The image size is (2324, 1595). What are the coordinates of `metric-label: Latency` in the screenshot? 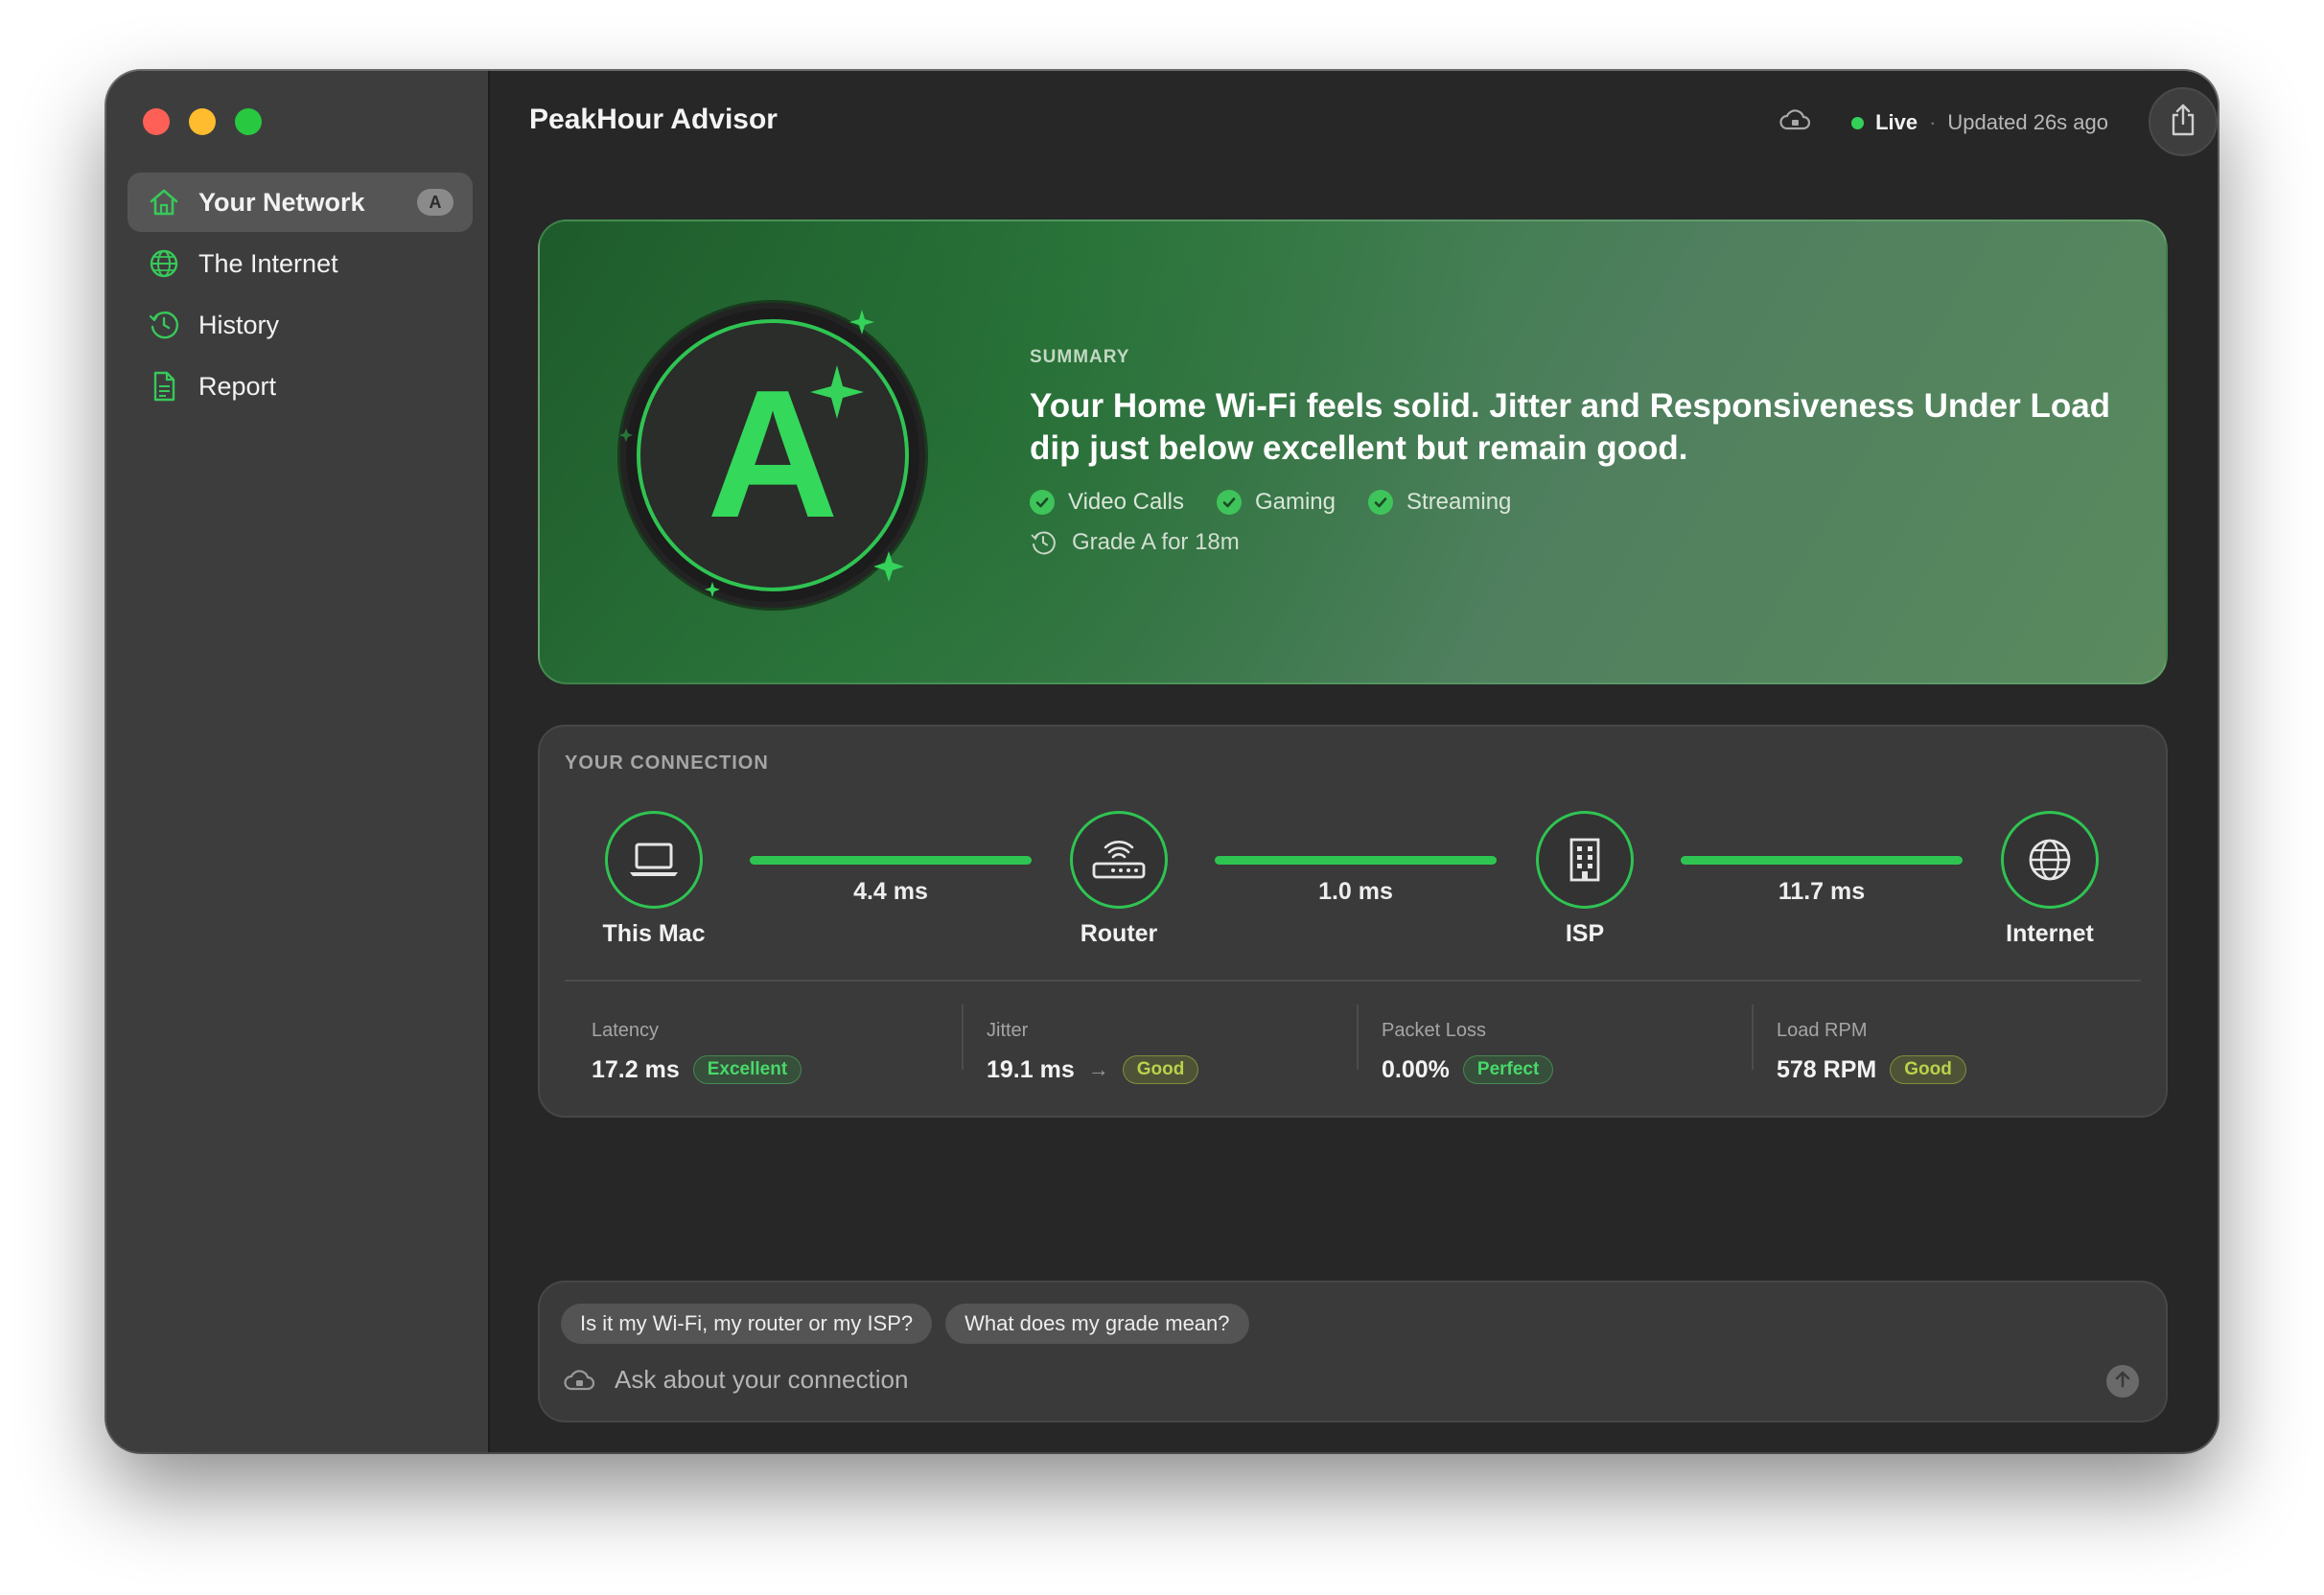 It's located at (626, 1030).